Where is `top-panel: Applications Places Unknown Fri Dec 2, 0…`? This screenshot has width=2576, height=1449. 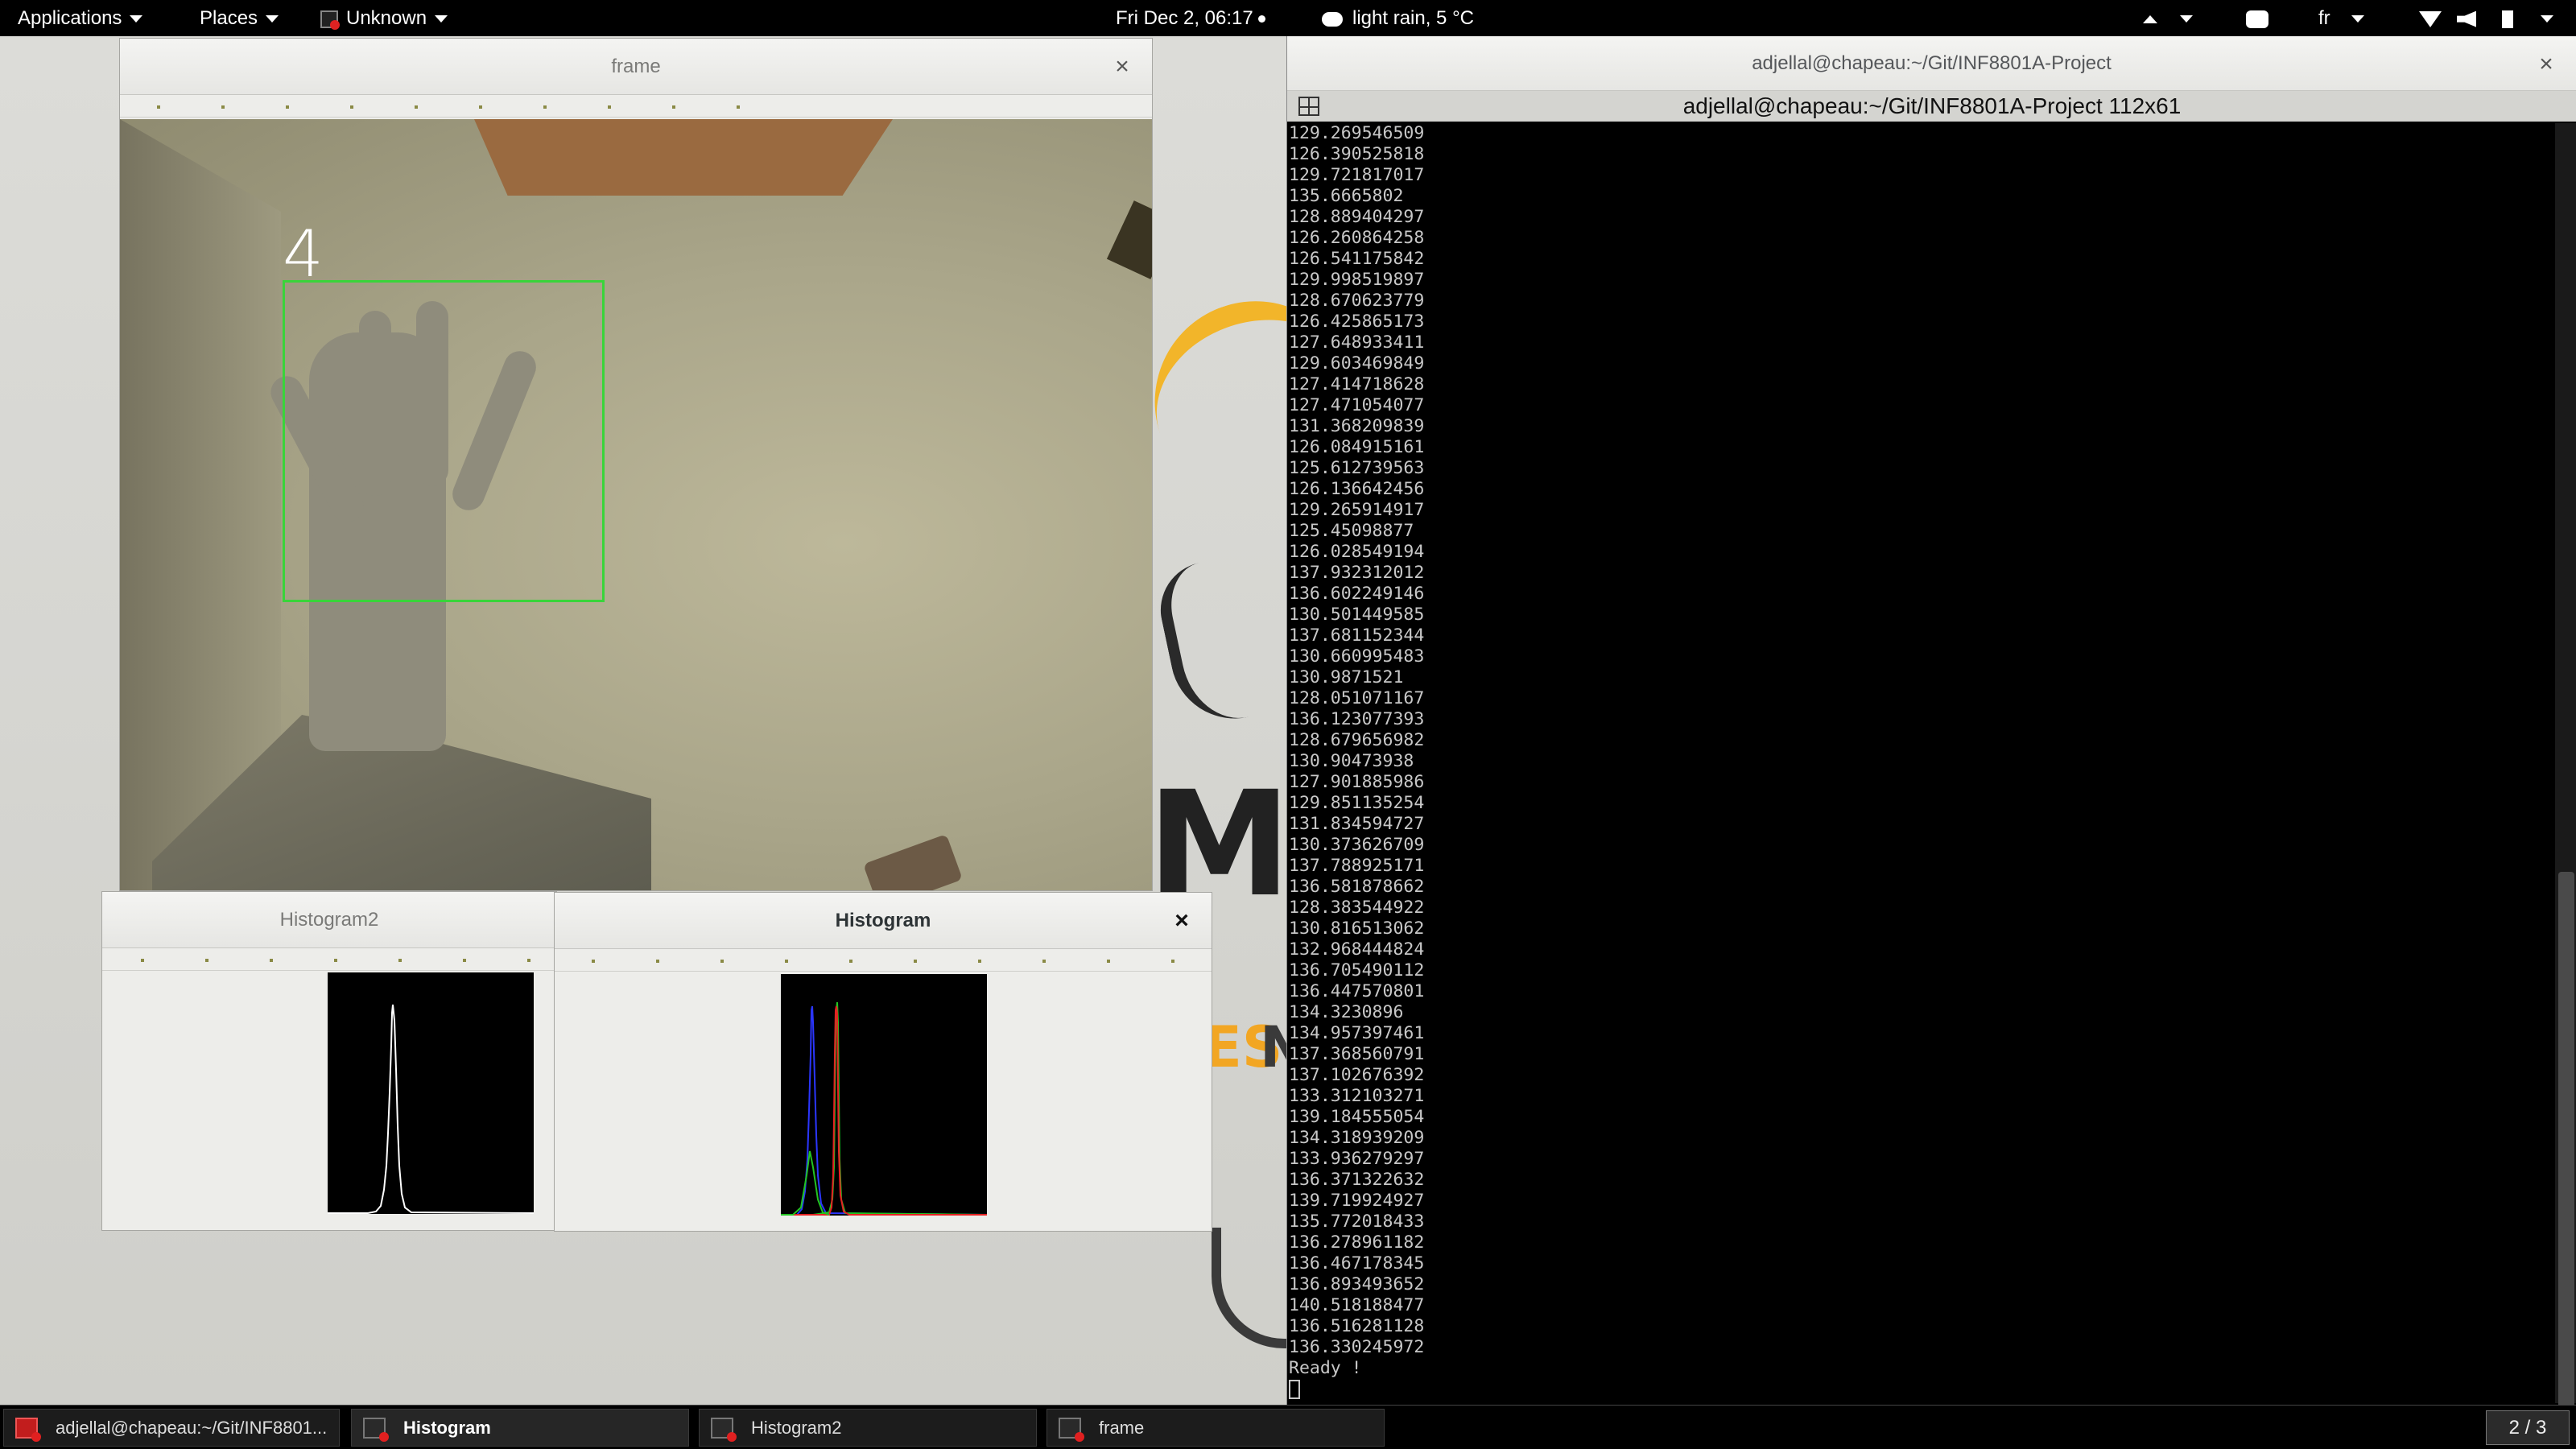
top-panel: Applications Places Unknown Fri Dec 2, 0… is located at coordinates (1288, 18).